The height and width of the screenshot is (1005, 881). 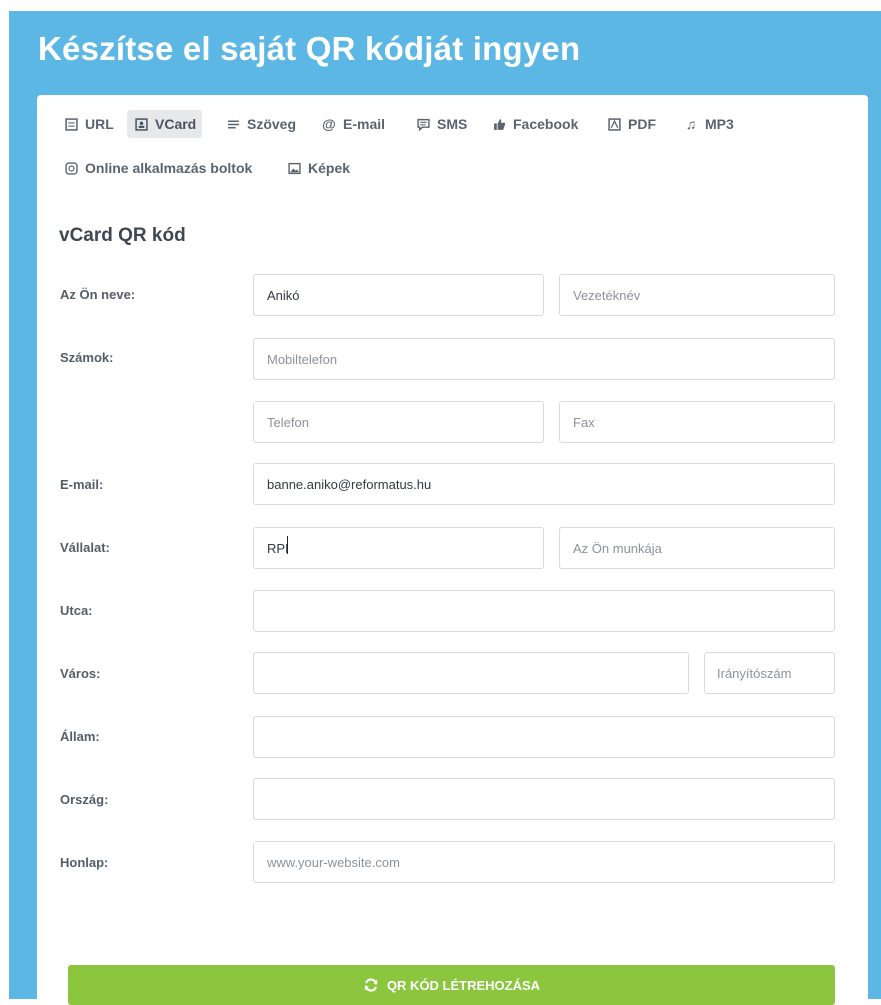 I want to click on label-country: Ország:, so click(x=84, y=799).